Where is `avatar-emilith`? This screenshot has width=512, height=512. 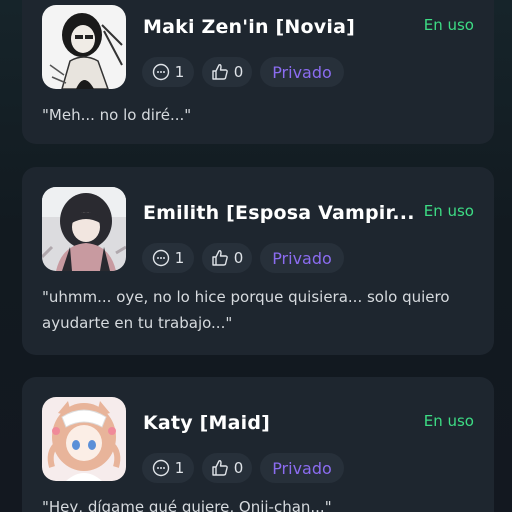 avatar-emilith is located at coordinates (84, 229).